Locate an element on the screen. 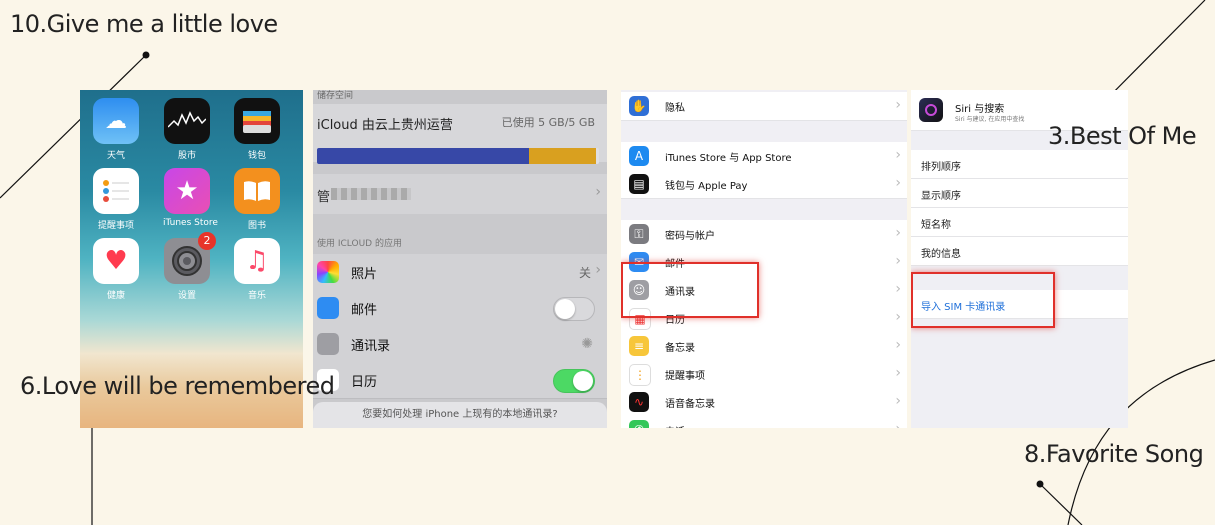 Image resolution: width=1215 pixels, height=525 pixels. short-name-row: 短名称 is located at coordinates (1019, 222).